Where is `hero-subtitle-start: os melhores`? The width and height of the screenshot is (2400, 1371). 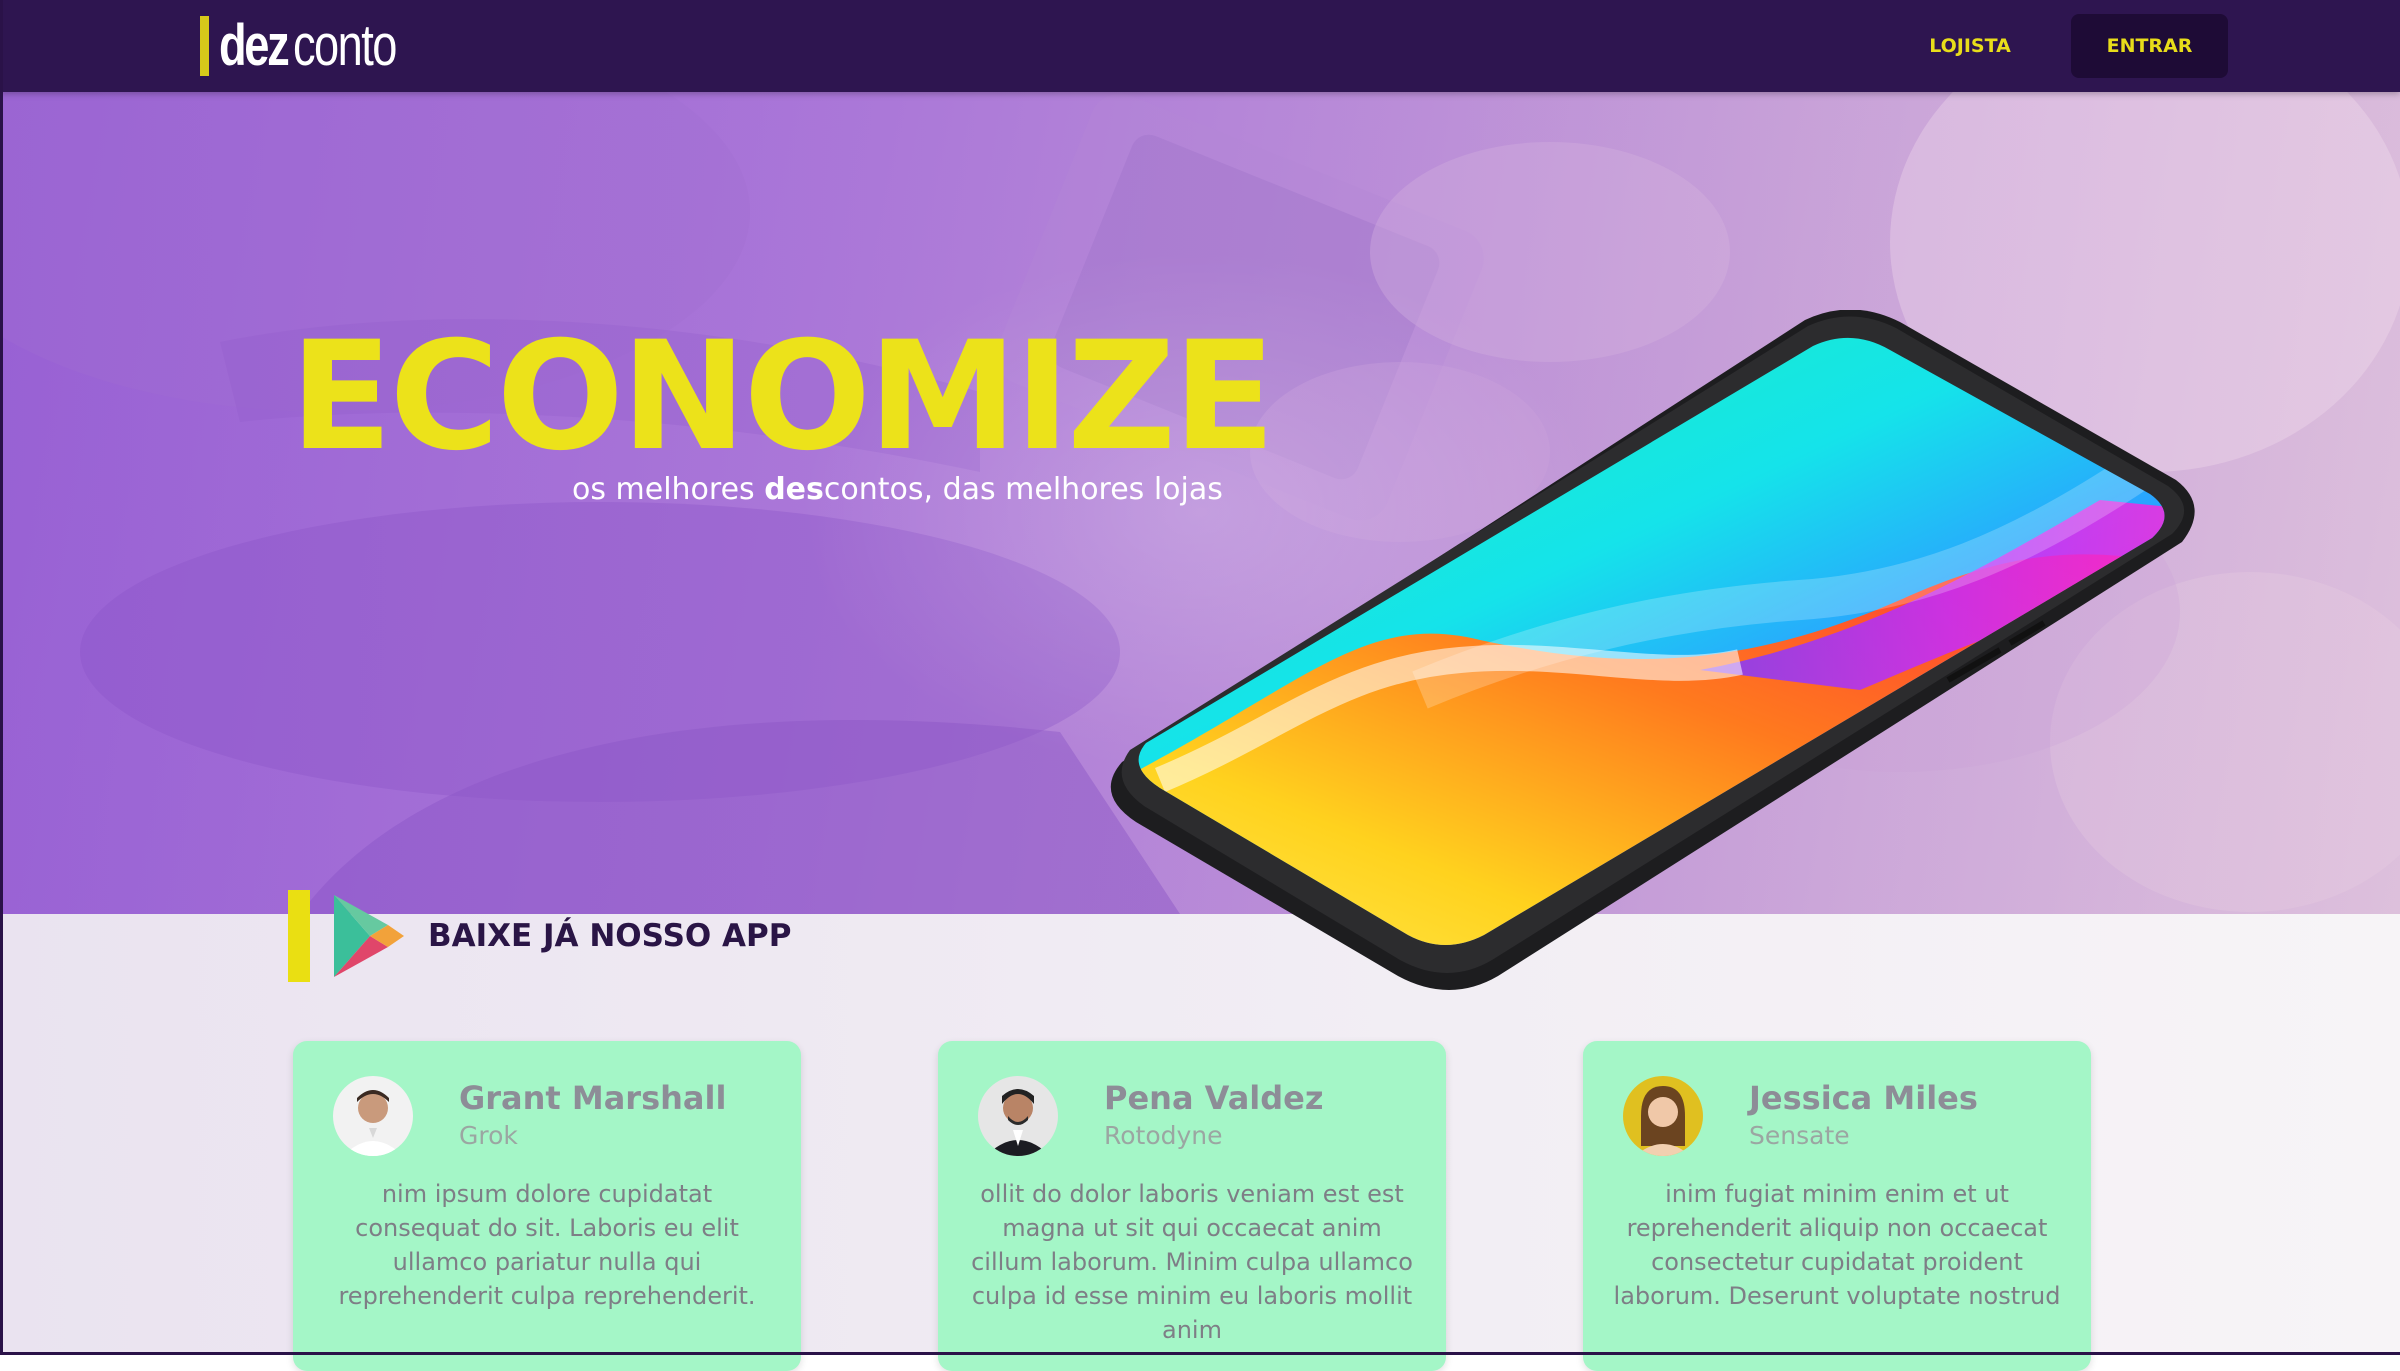 hero-subtitle-start: os melhores is located at coordinates (668, 489).